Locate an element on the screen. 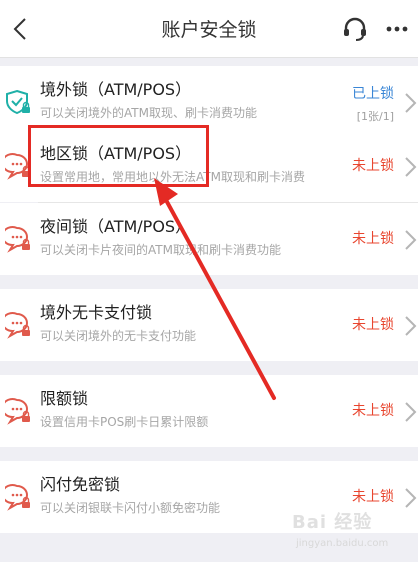  lock-title: 地区锁（ATM/POS） is located at coordinates (116, 153).